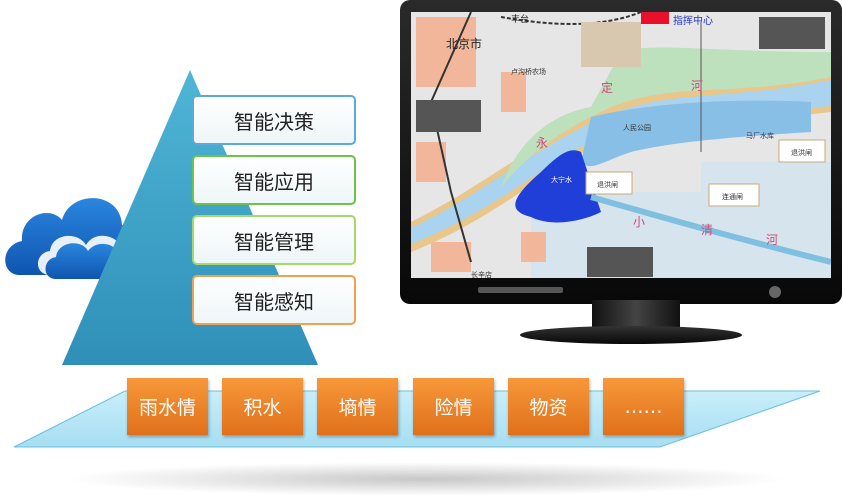 Image resolution: width=843 pixels, height=500 pixels. Describe the element at coordinates (357, 406) in the screenshot. I see `platform-item-soil-moisture: 墒情` at that location.